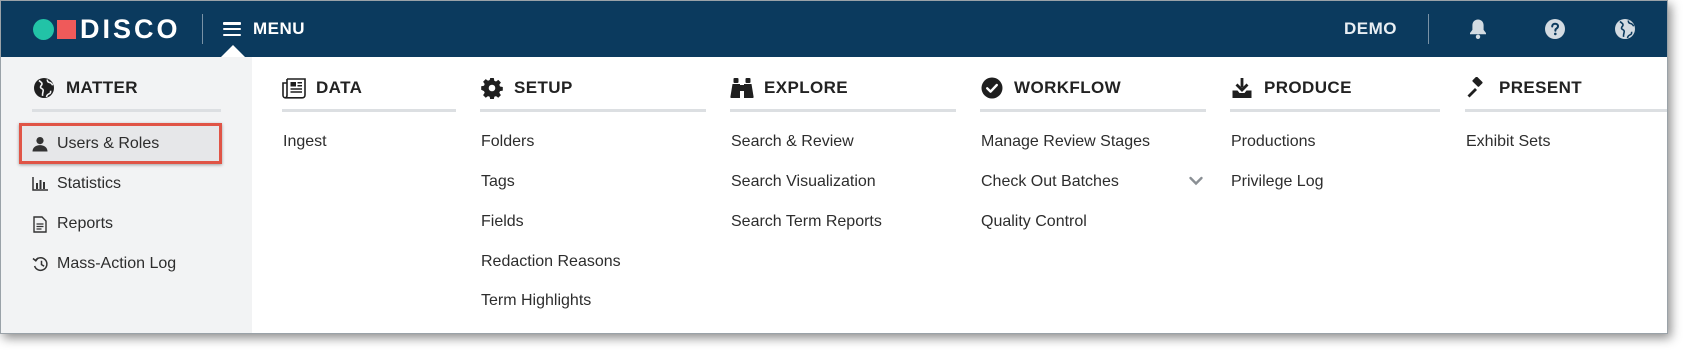 The width and height of the screenshot is (1691, 358). What do you see at coordinates (536, 301) in the screenshot?
I see `setup-item-term-highlights: Term Highlights` at bounding box center [536, 301].